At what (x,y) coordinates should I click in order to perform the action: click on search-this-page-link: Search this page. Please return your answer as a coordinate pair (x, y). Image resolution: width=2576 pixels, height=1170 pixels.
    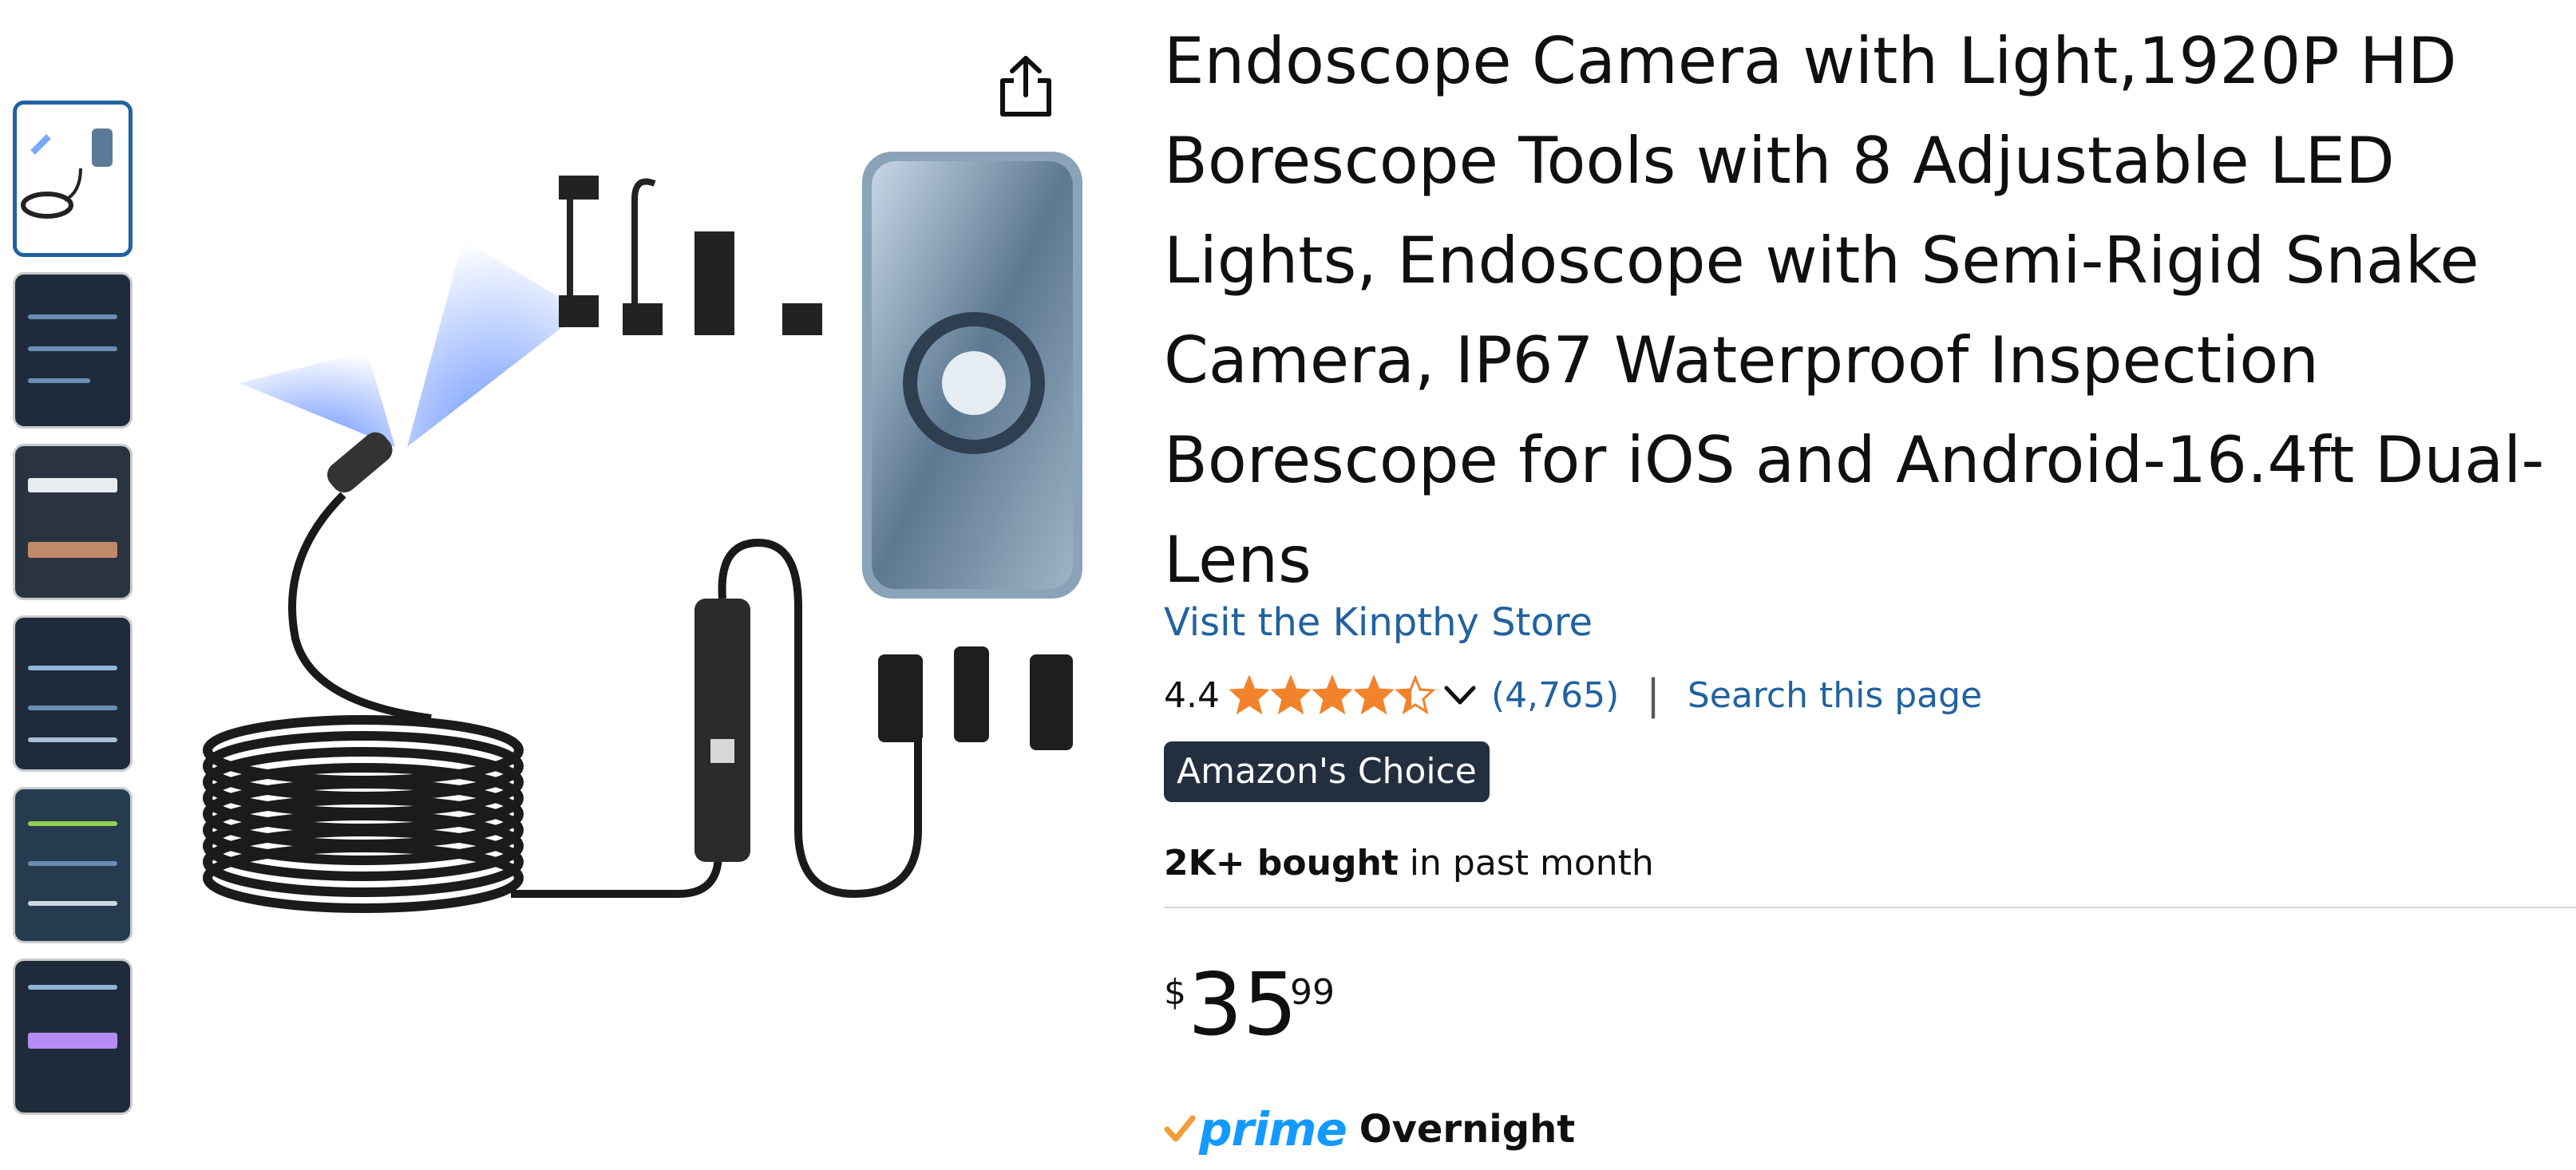
    Looking at the image, I should click on (1835, 695).